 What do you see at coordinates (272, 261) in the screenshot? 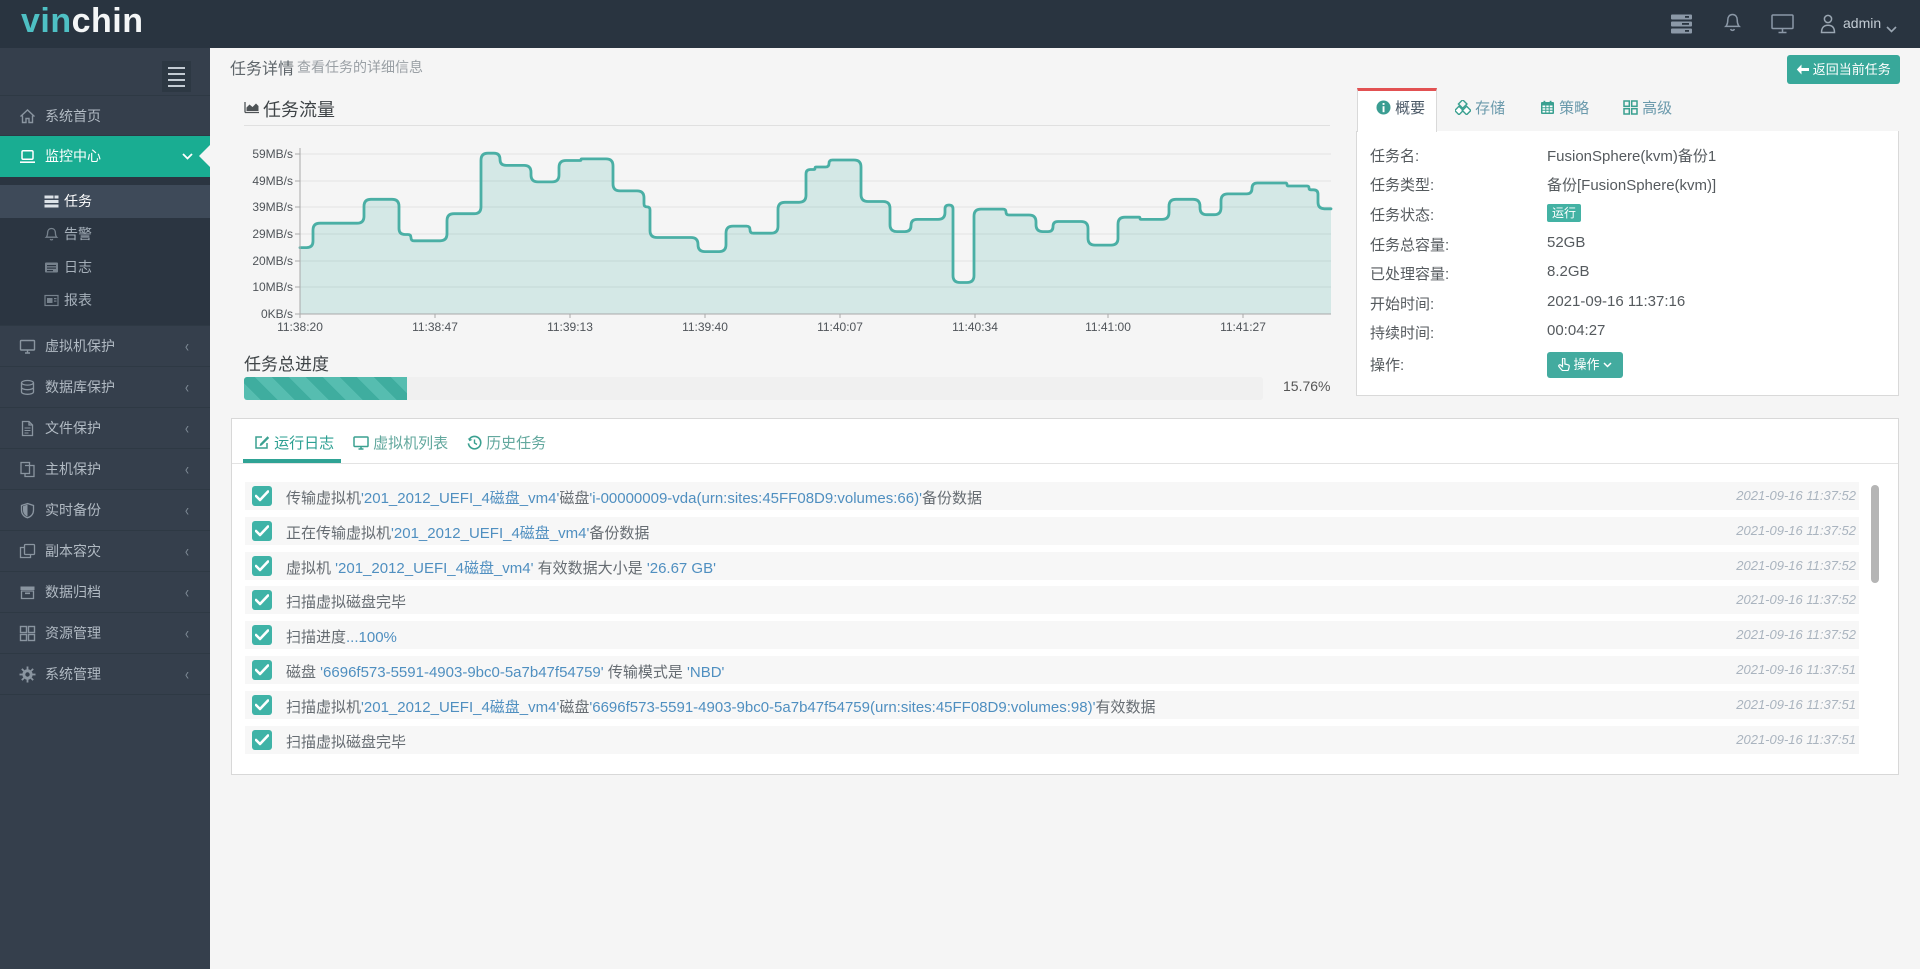
I see `svg-text: 20MB/s` at bounding box center [272, 261].